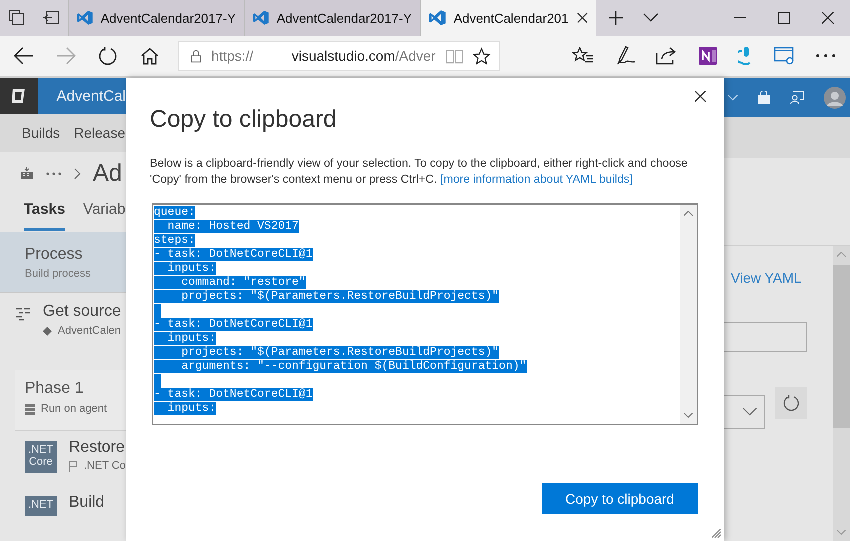  What do you see at coordinates (784, 18) in the screenshot?
I see `maximize-icon` at bounding box center [784, 18].